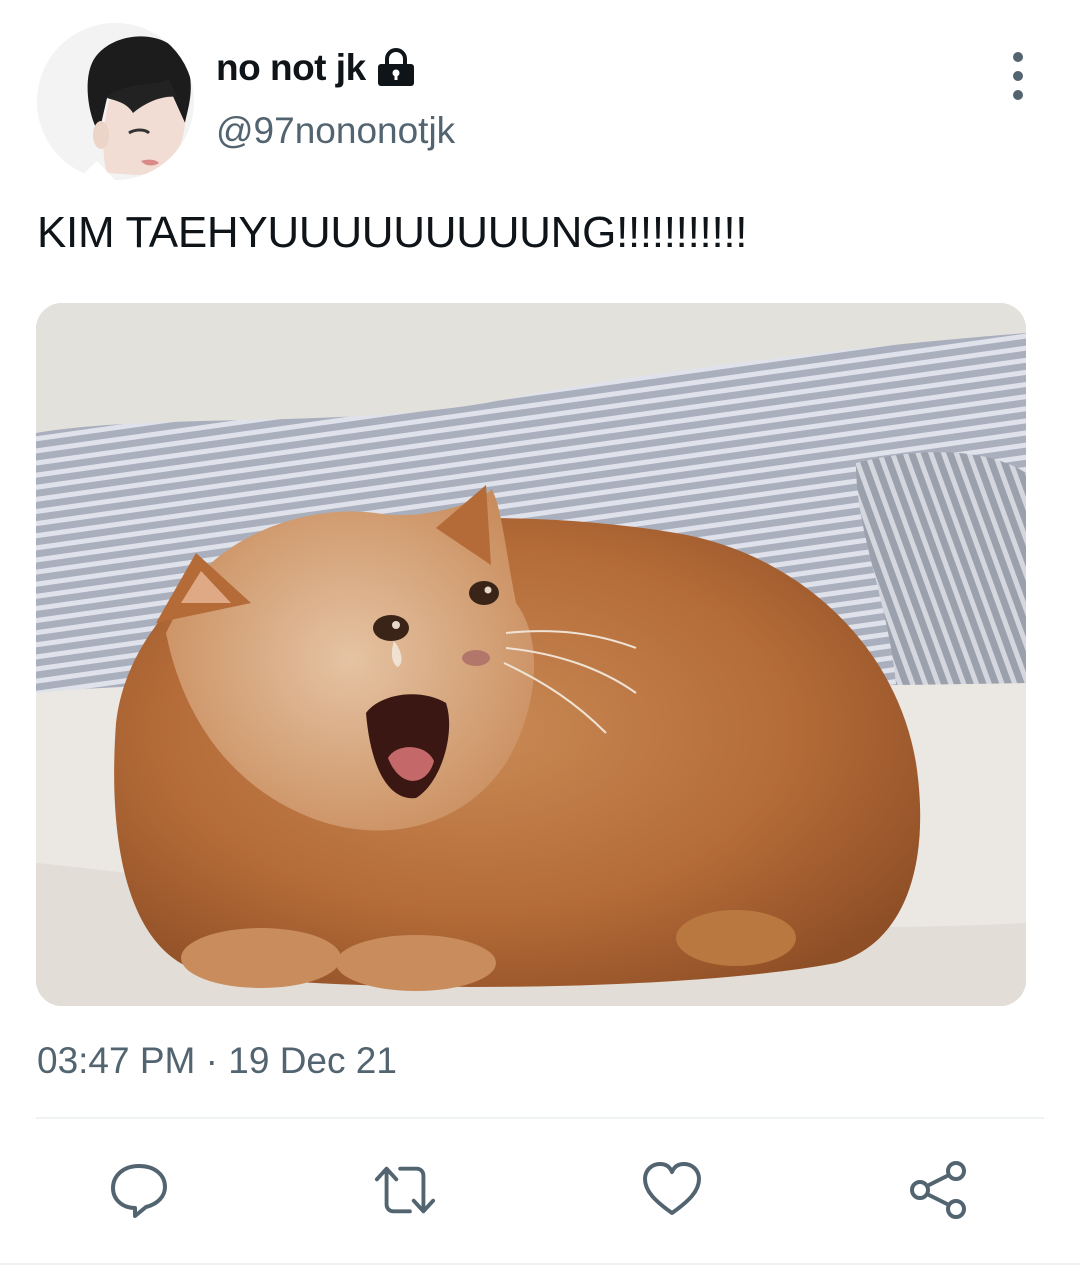 Image resolution: width=1080 pixels, height=1283 pixels. Describe the element at coordinates (1018, 76) in the screenshot. I see `more-options-button` at that location.